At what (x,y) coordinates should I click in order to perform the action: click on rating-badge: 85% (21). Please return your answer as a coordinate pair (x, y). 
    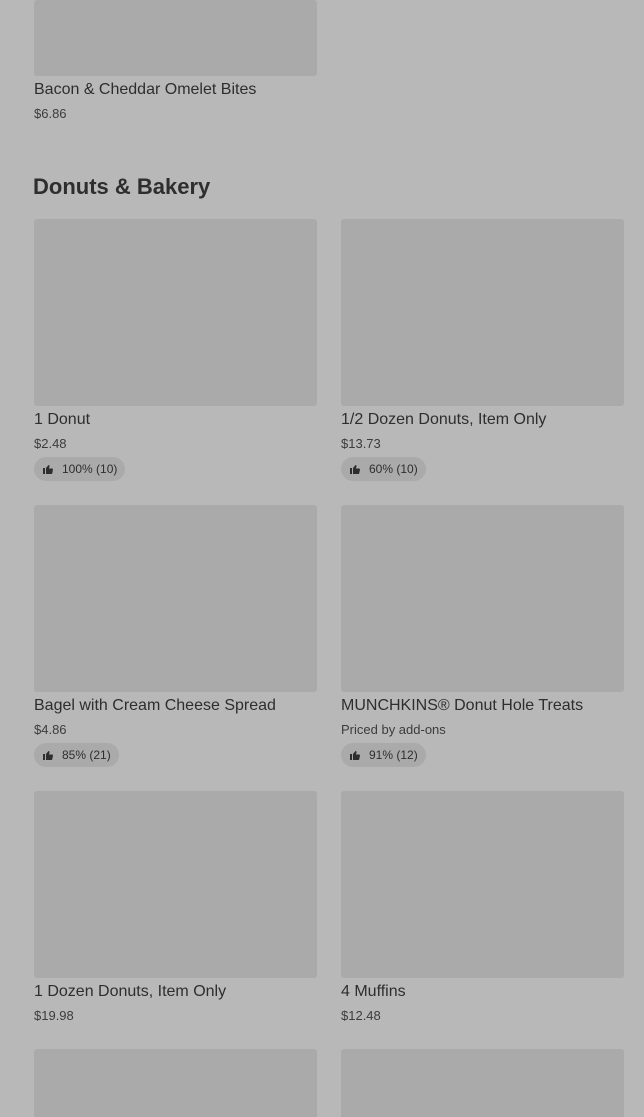
    Looking at the image, I should click on (76, 755).